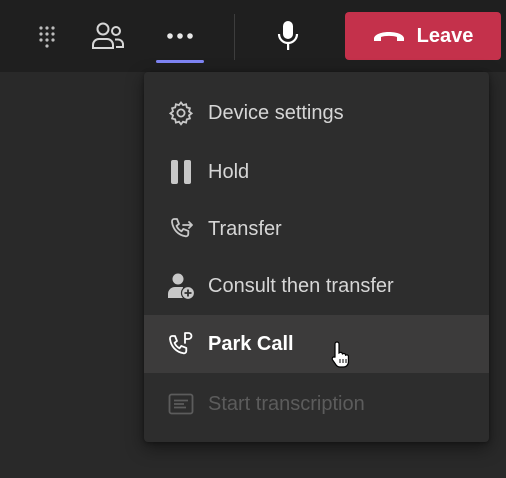  Describe the element at coordinates (180, 61) in the screenshot. I see `more-options-active-indicator` at that location.